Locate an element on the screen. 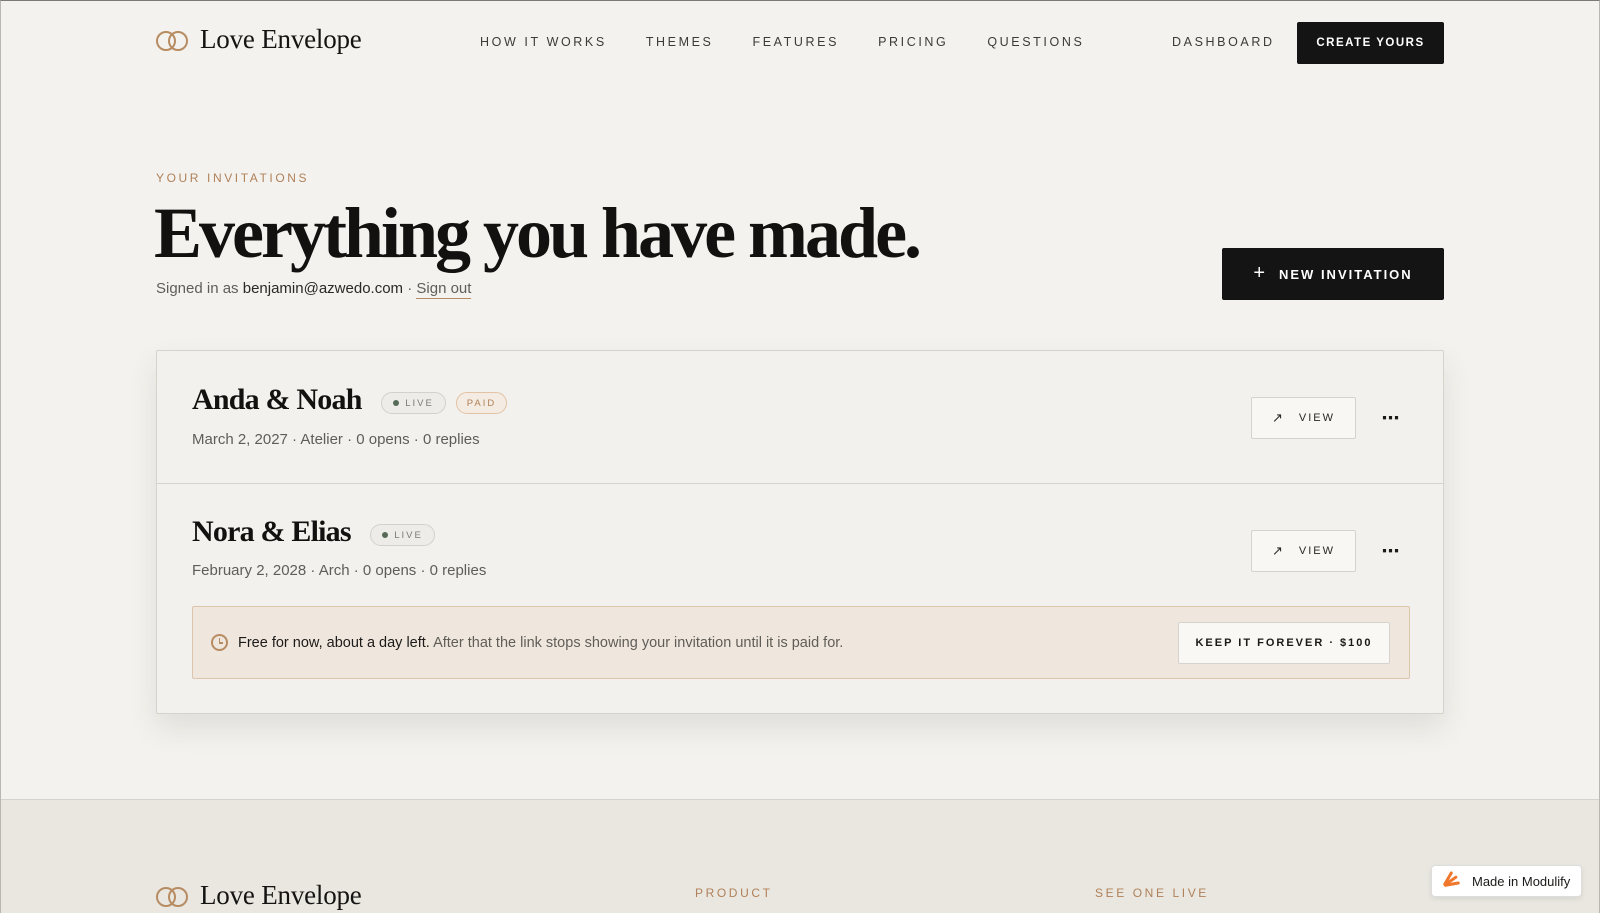  modulify-logo-icon is located at coordinates (1453, 879).